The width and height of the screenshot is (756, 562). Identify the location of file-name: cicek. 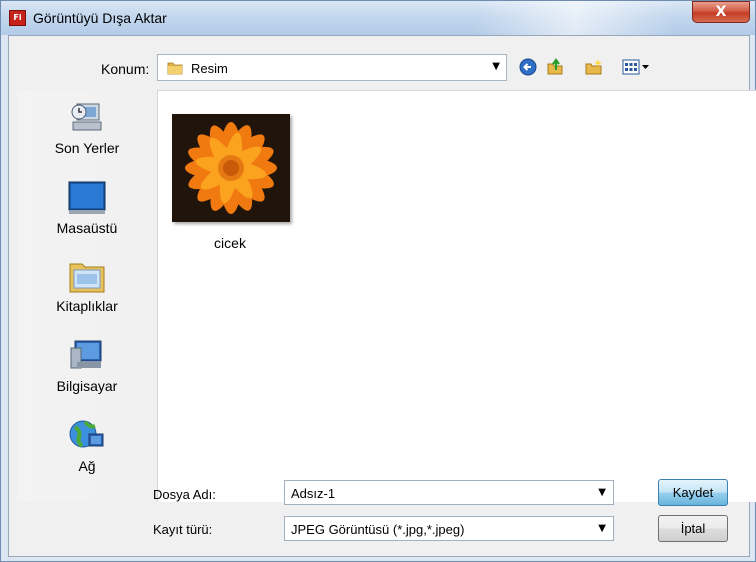
(230, 243).